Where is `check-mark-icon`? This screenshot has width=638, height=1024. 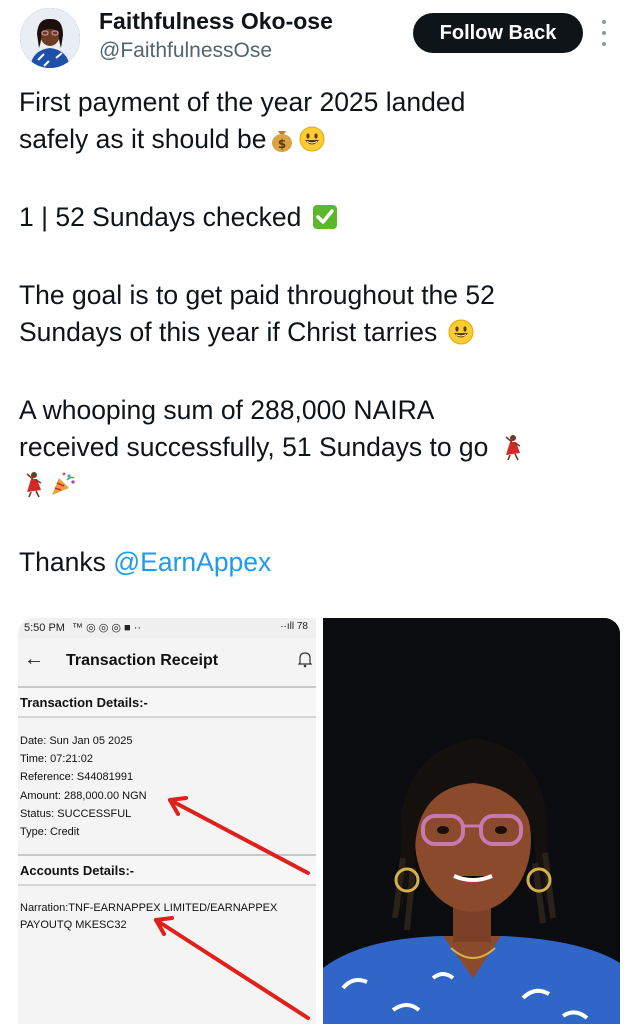 check-mark-icon is located at coordinates (324, 217).